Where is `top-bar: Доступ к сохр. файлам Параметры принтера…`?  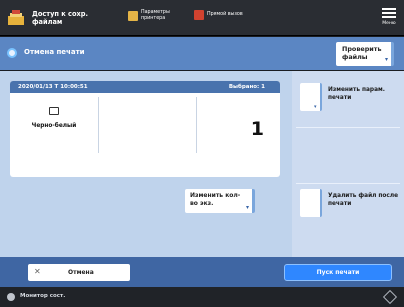 top-bar: Доступ к сохр. файлам Параметры принтера… is located at coordinates (202, 18).